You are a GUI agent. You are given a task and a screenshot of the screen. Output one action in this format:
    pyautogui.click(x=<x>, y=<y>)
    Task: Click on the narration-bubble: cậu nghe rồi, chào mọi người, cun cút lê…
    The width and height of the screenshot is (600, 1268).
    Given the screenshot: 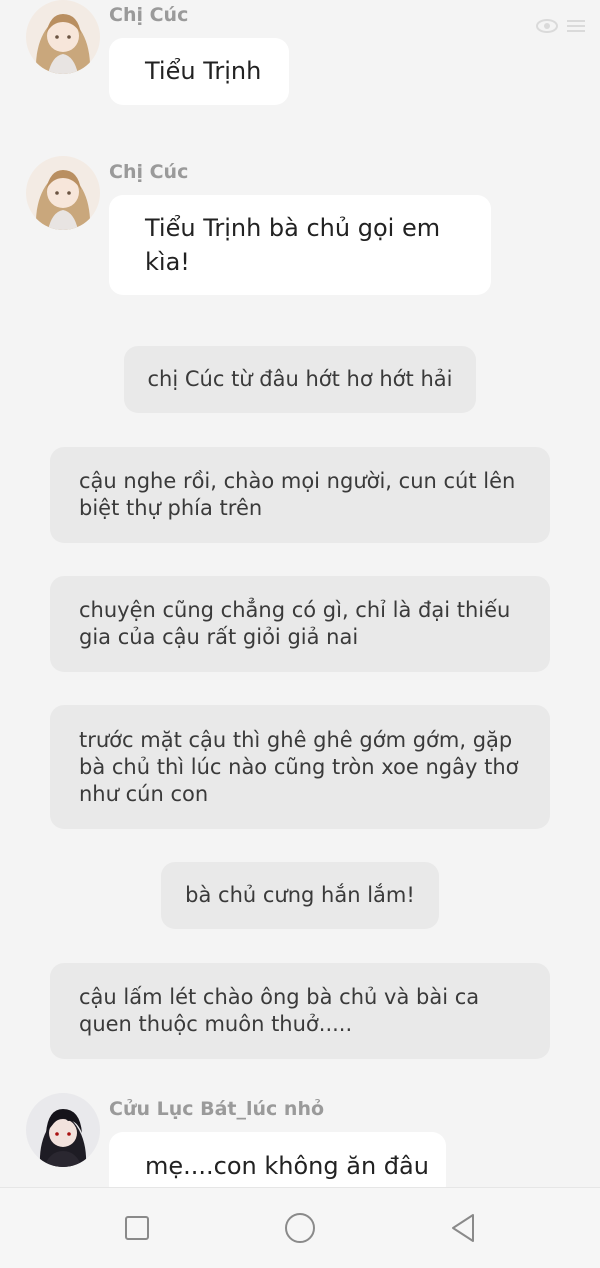 What is the action you would take?
    pyautogui.click(x=300, y=495)
    